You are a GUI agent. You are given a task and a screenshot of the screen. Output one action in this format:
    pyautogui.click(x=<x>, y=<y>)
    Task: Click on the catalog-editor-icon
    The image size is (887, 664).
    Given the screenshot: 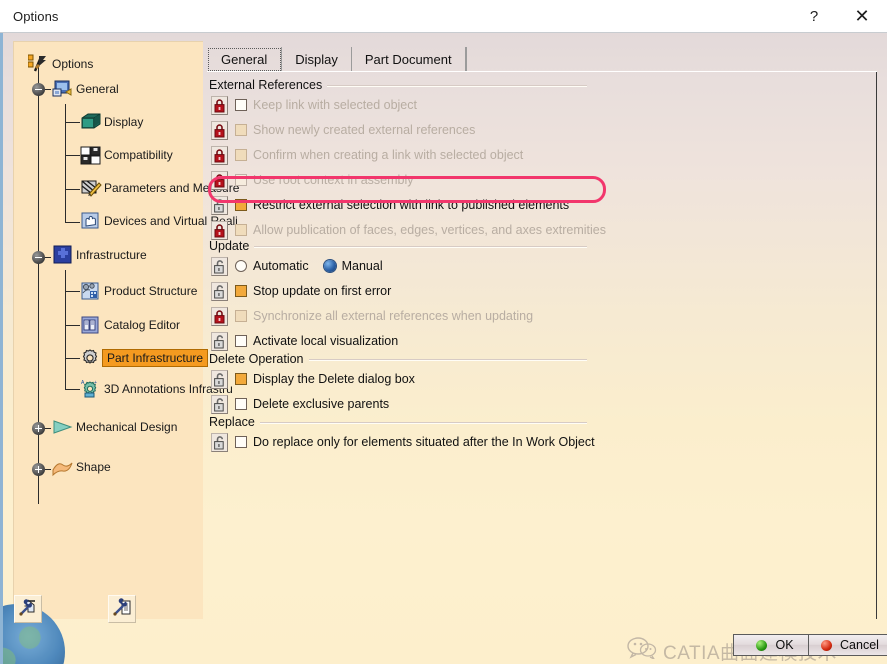 What is the action you would take?
    pyautogui.click(x=91, y=325)
    